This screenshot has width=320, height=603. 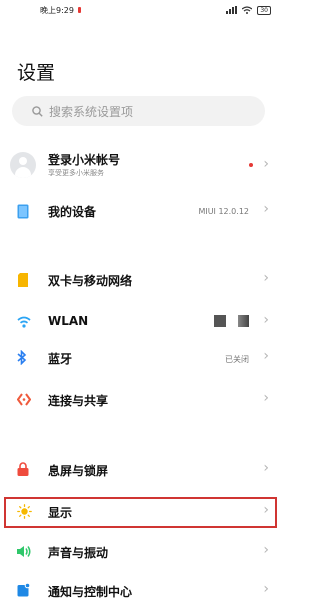 I want to click on settings-item-sound: 声音与振动 ›, so click(x=141, y=552).